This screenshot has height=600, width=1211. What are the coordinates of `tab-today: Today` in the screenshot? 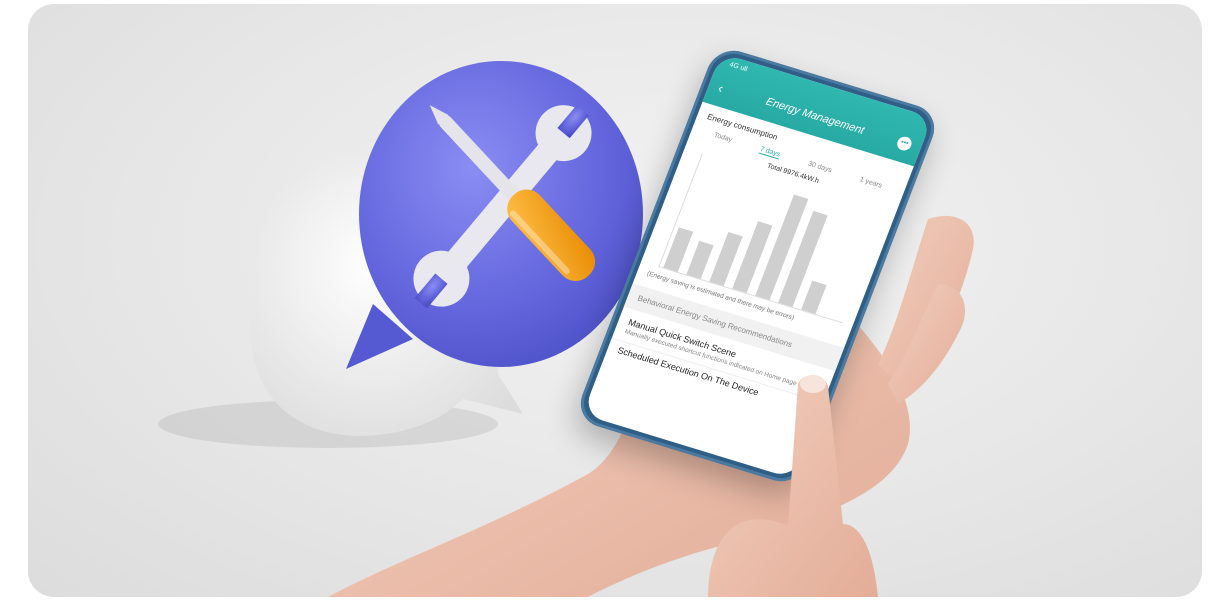 It's located at (722, 138).